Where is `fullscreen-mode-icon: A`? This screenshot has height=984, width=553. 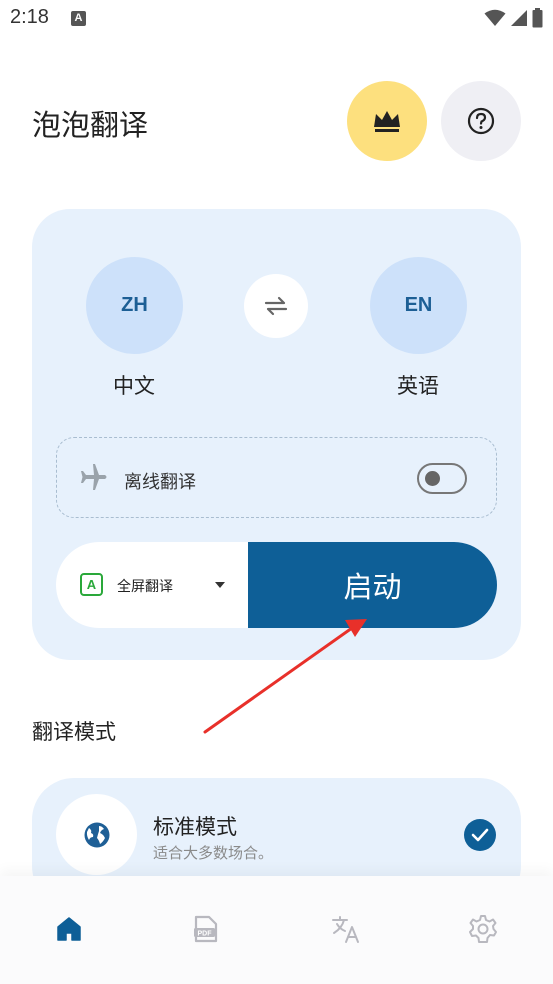
fullscreen-mode-icon: A is located at coordinates (91, 584).